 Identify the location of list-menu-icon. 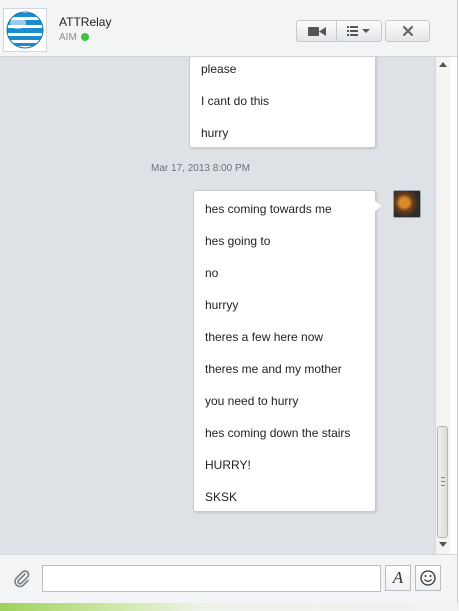
(358, 31).